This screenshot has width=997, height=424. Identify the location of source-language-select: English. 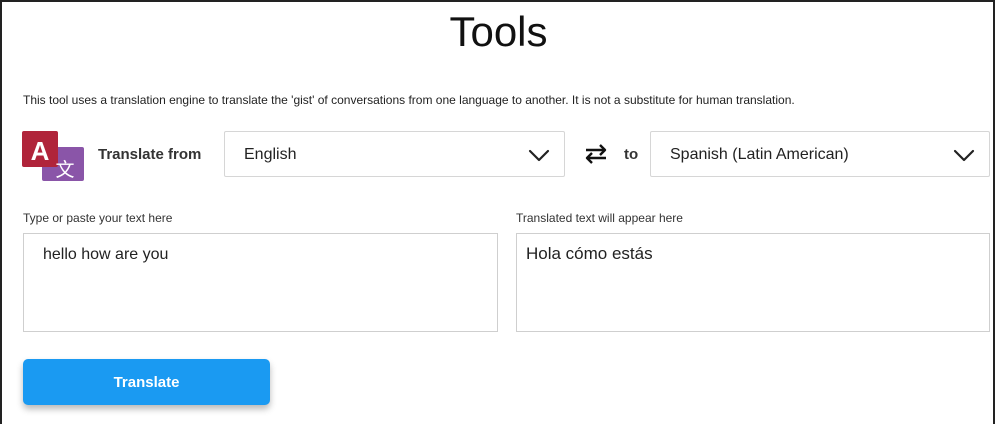
(394, 154).